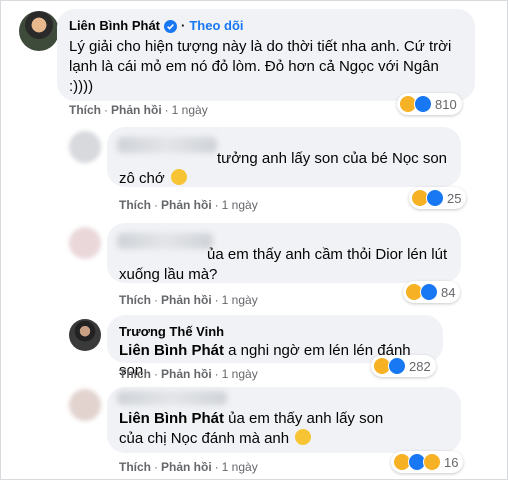 The width and height of the screenshot is (508, 480). What do you see at coordinates (275, 332) in the screenshot?
I see `comment-header: Trương Thế Vinh` at bounding box center [275, 332].